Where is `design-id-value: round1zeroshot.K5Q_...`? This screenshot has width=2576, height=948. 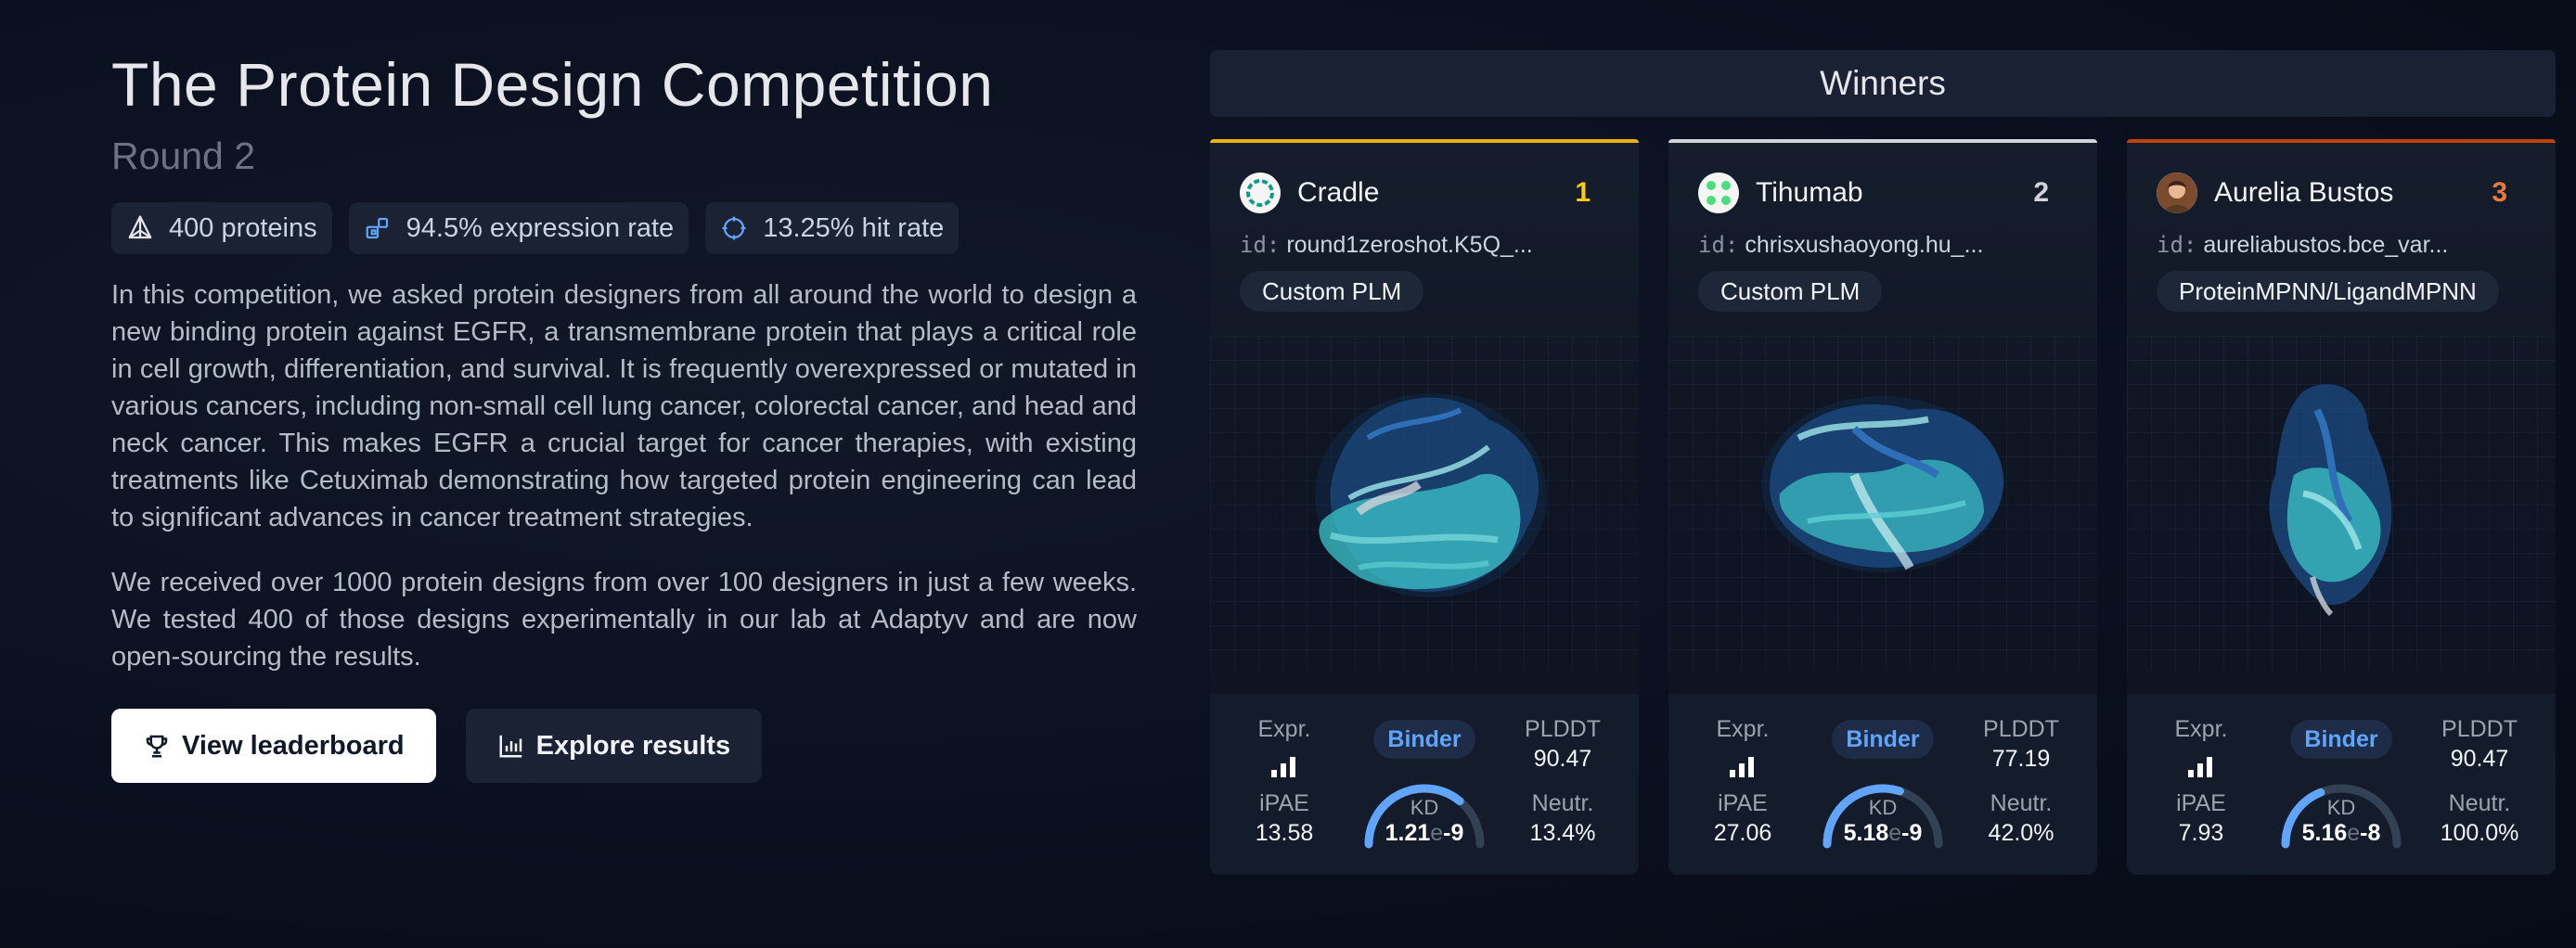 design-id-value: round1zeroshot.K5Q_... is located at coordinates (1409, 245).